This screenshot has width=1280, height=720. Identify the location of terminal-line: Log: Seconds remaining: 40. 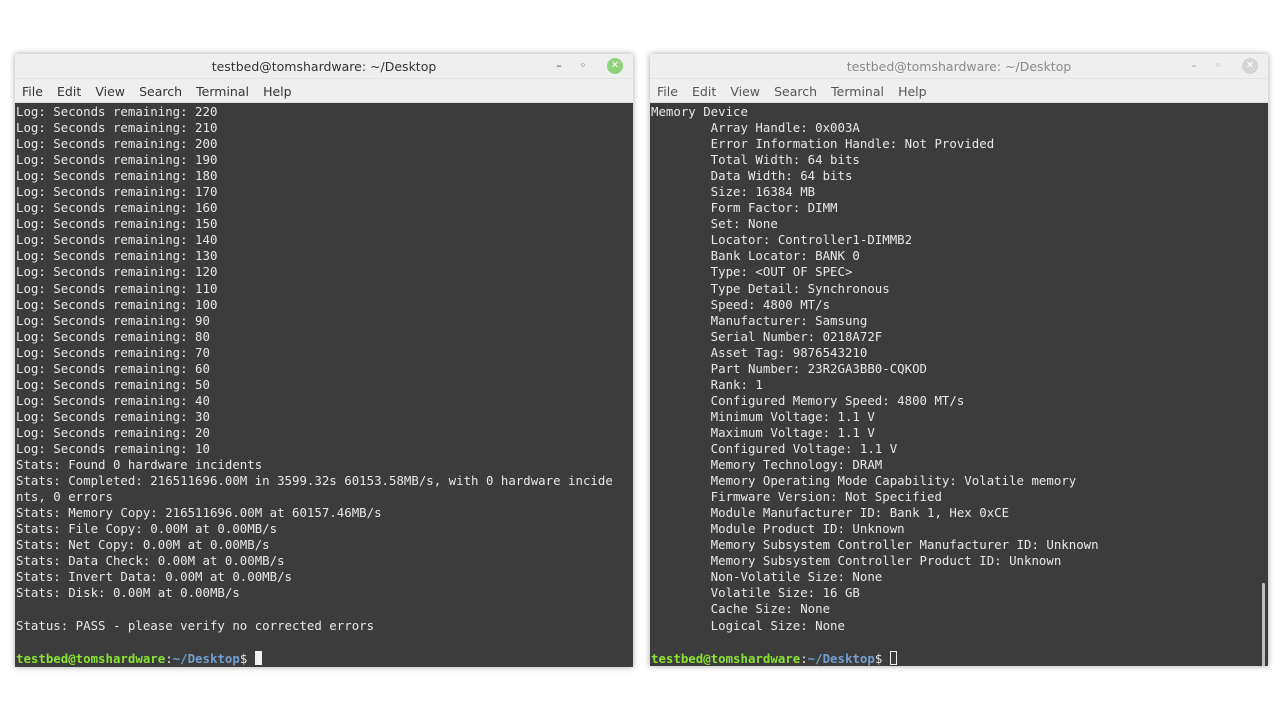
(113, 400).